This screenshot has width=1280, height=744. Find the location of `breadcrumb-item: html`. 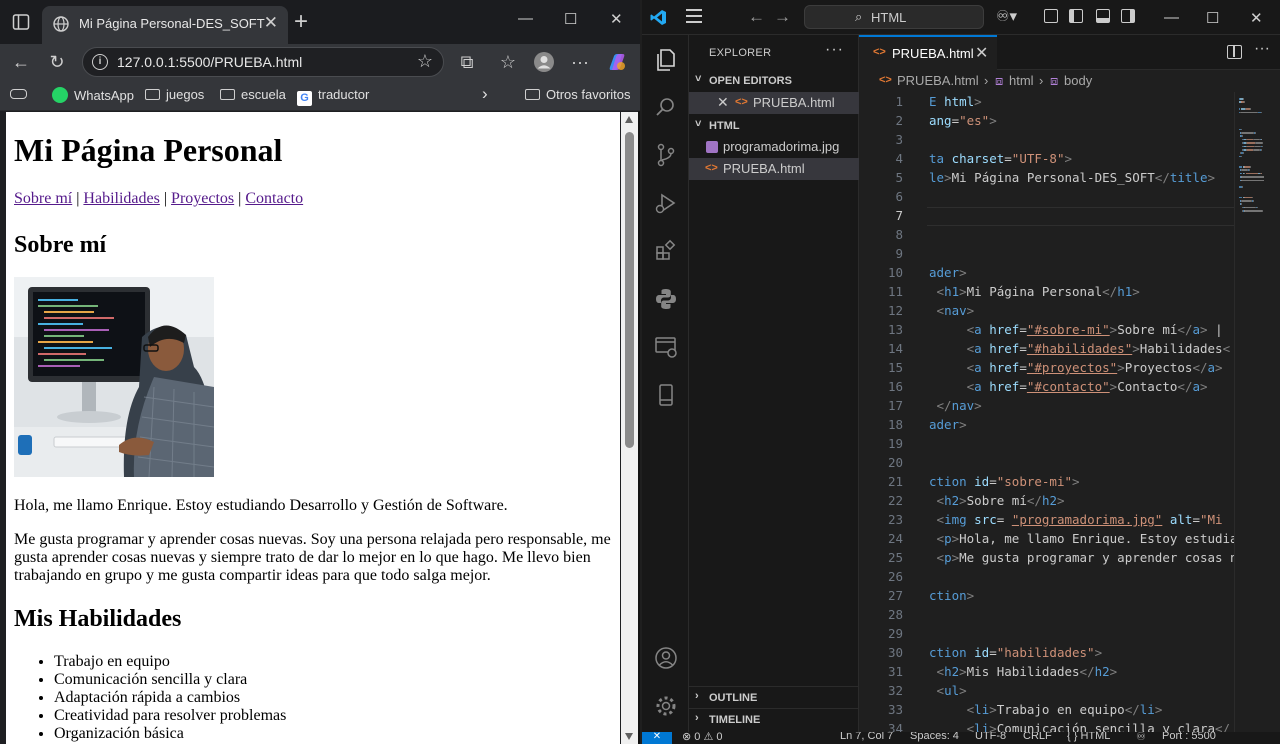

breadcrumb-item: html is located at coordinates (1021, 80).